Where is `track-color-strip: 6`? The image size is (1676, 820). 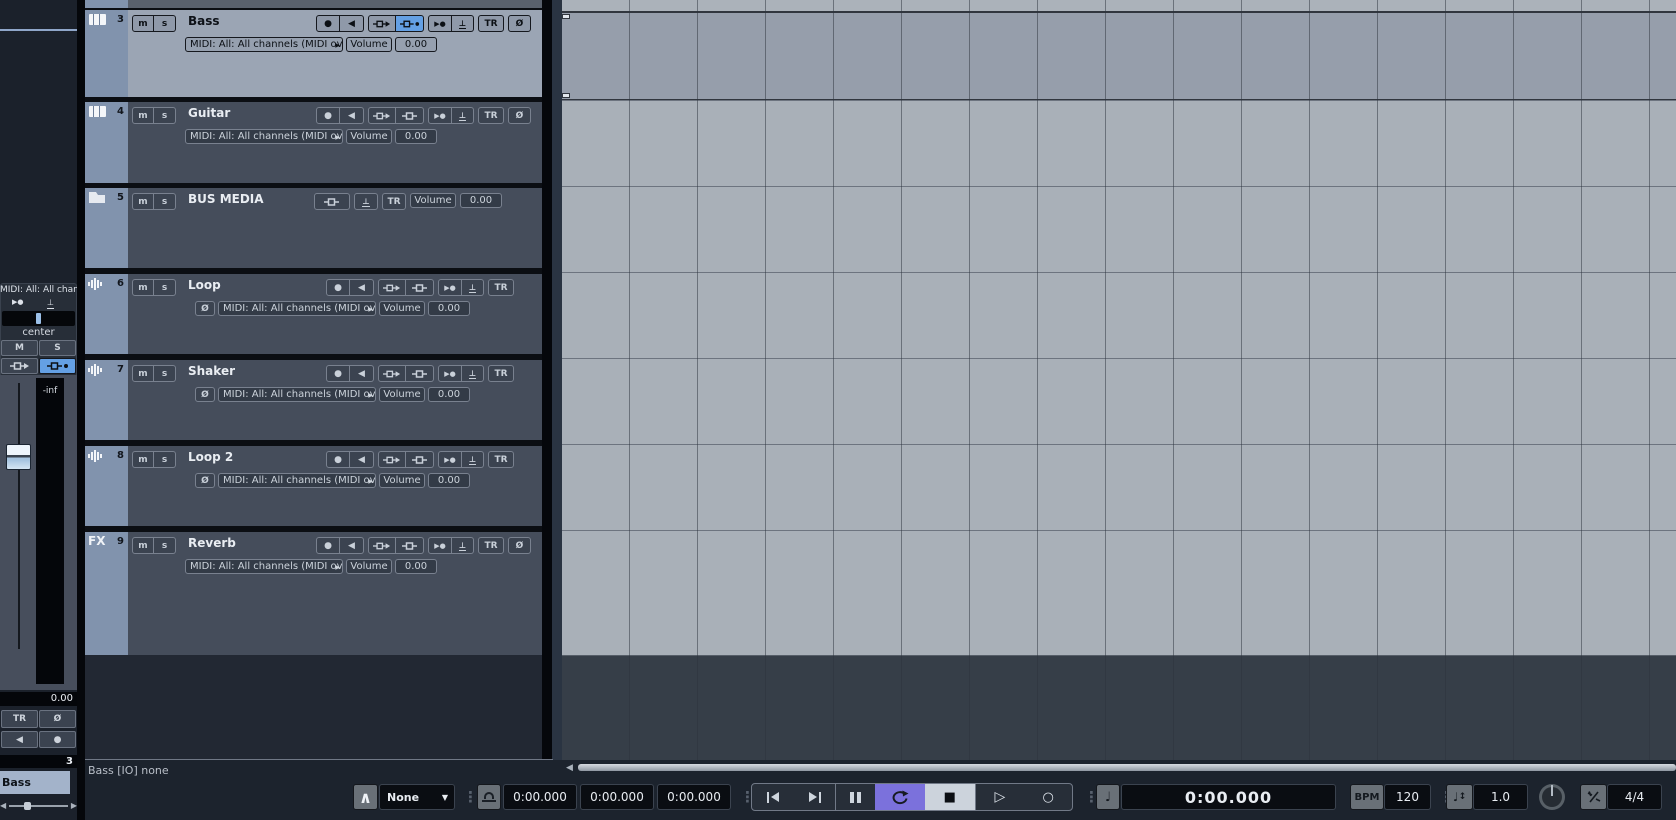
track-color-strip: 6 is located at coordinates (106, 314).